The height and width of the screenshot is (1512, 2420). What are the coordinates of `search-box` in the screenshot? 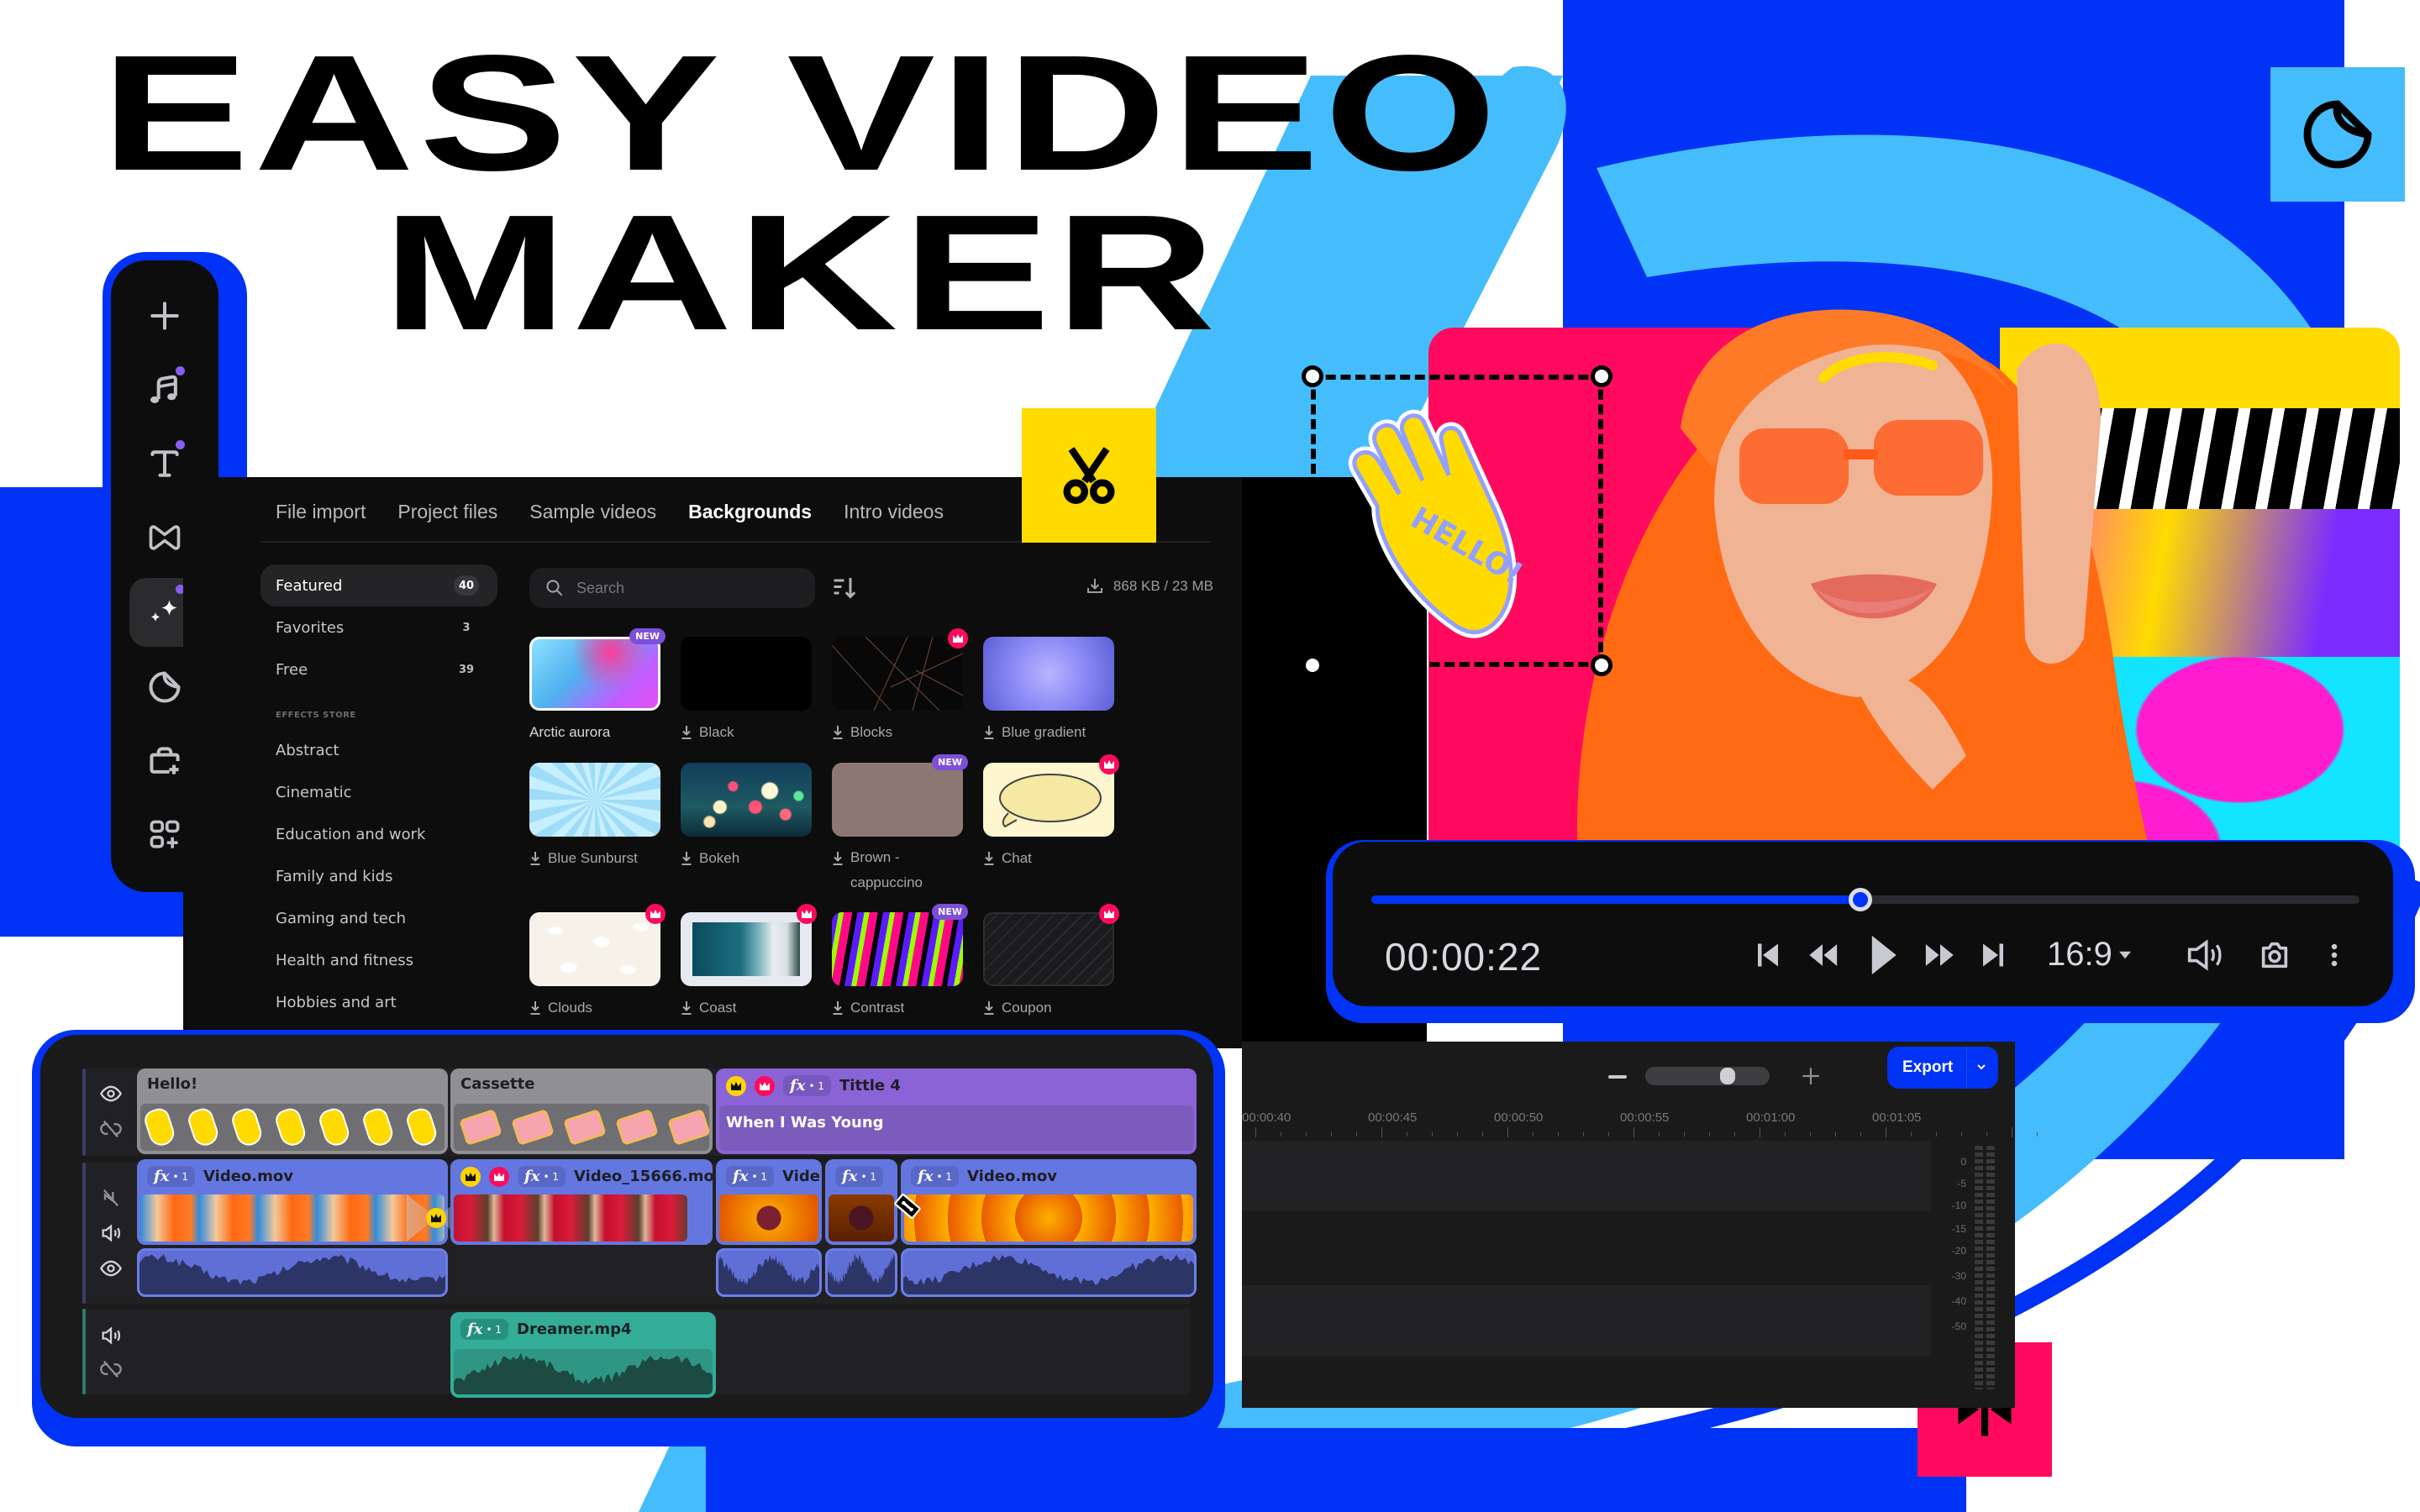 It's located at (672, 588).